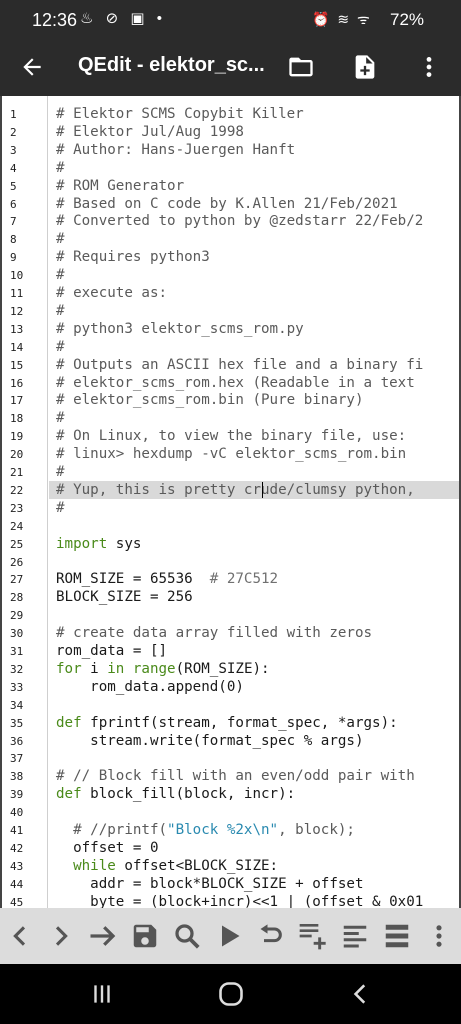  What do you see at coordinates (187, 936) in the screenshot?
I see `search-button` at bounding box center [187, 936].